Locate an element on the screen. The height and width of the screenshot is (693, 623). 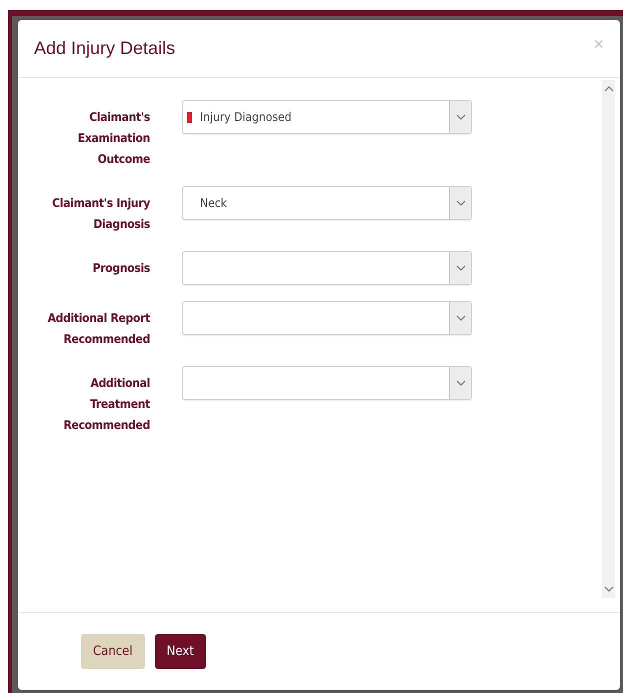
field-label: Prognosis is located at coordinates (121, 268).